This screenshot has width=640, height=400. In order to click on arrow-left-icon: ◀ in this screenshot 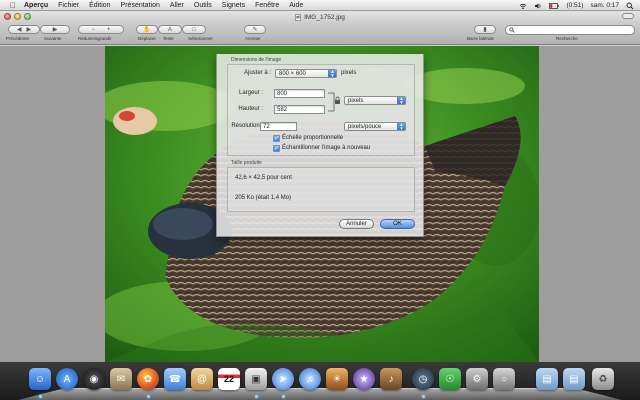, I will do `click(19, 29)`.